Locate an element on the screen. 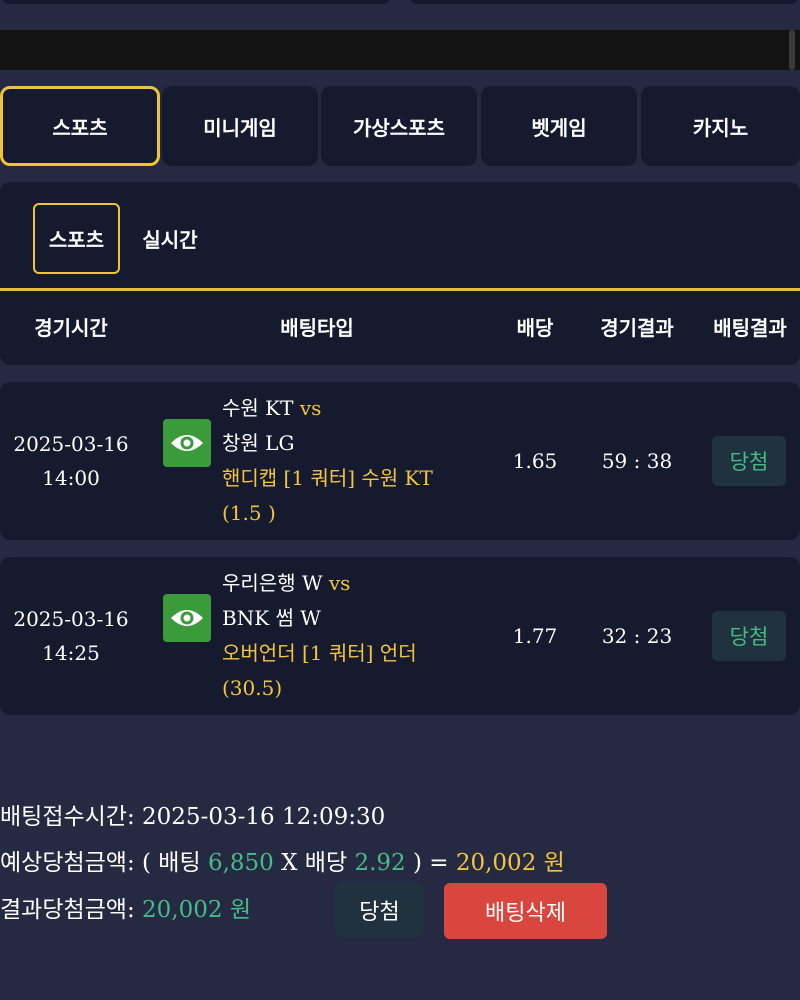 The image size is (800, 1000). game-clock: 14:25 is located at coordinates (71, 653).